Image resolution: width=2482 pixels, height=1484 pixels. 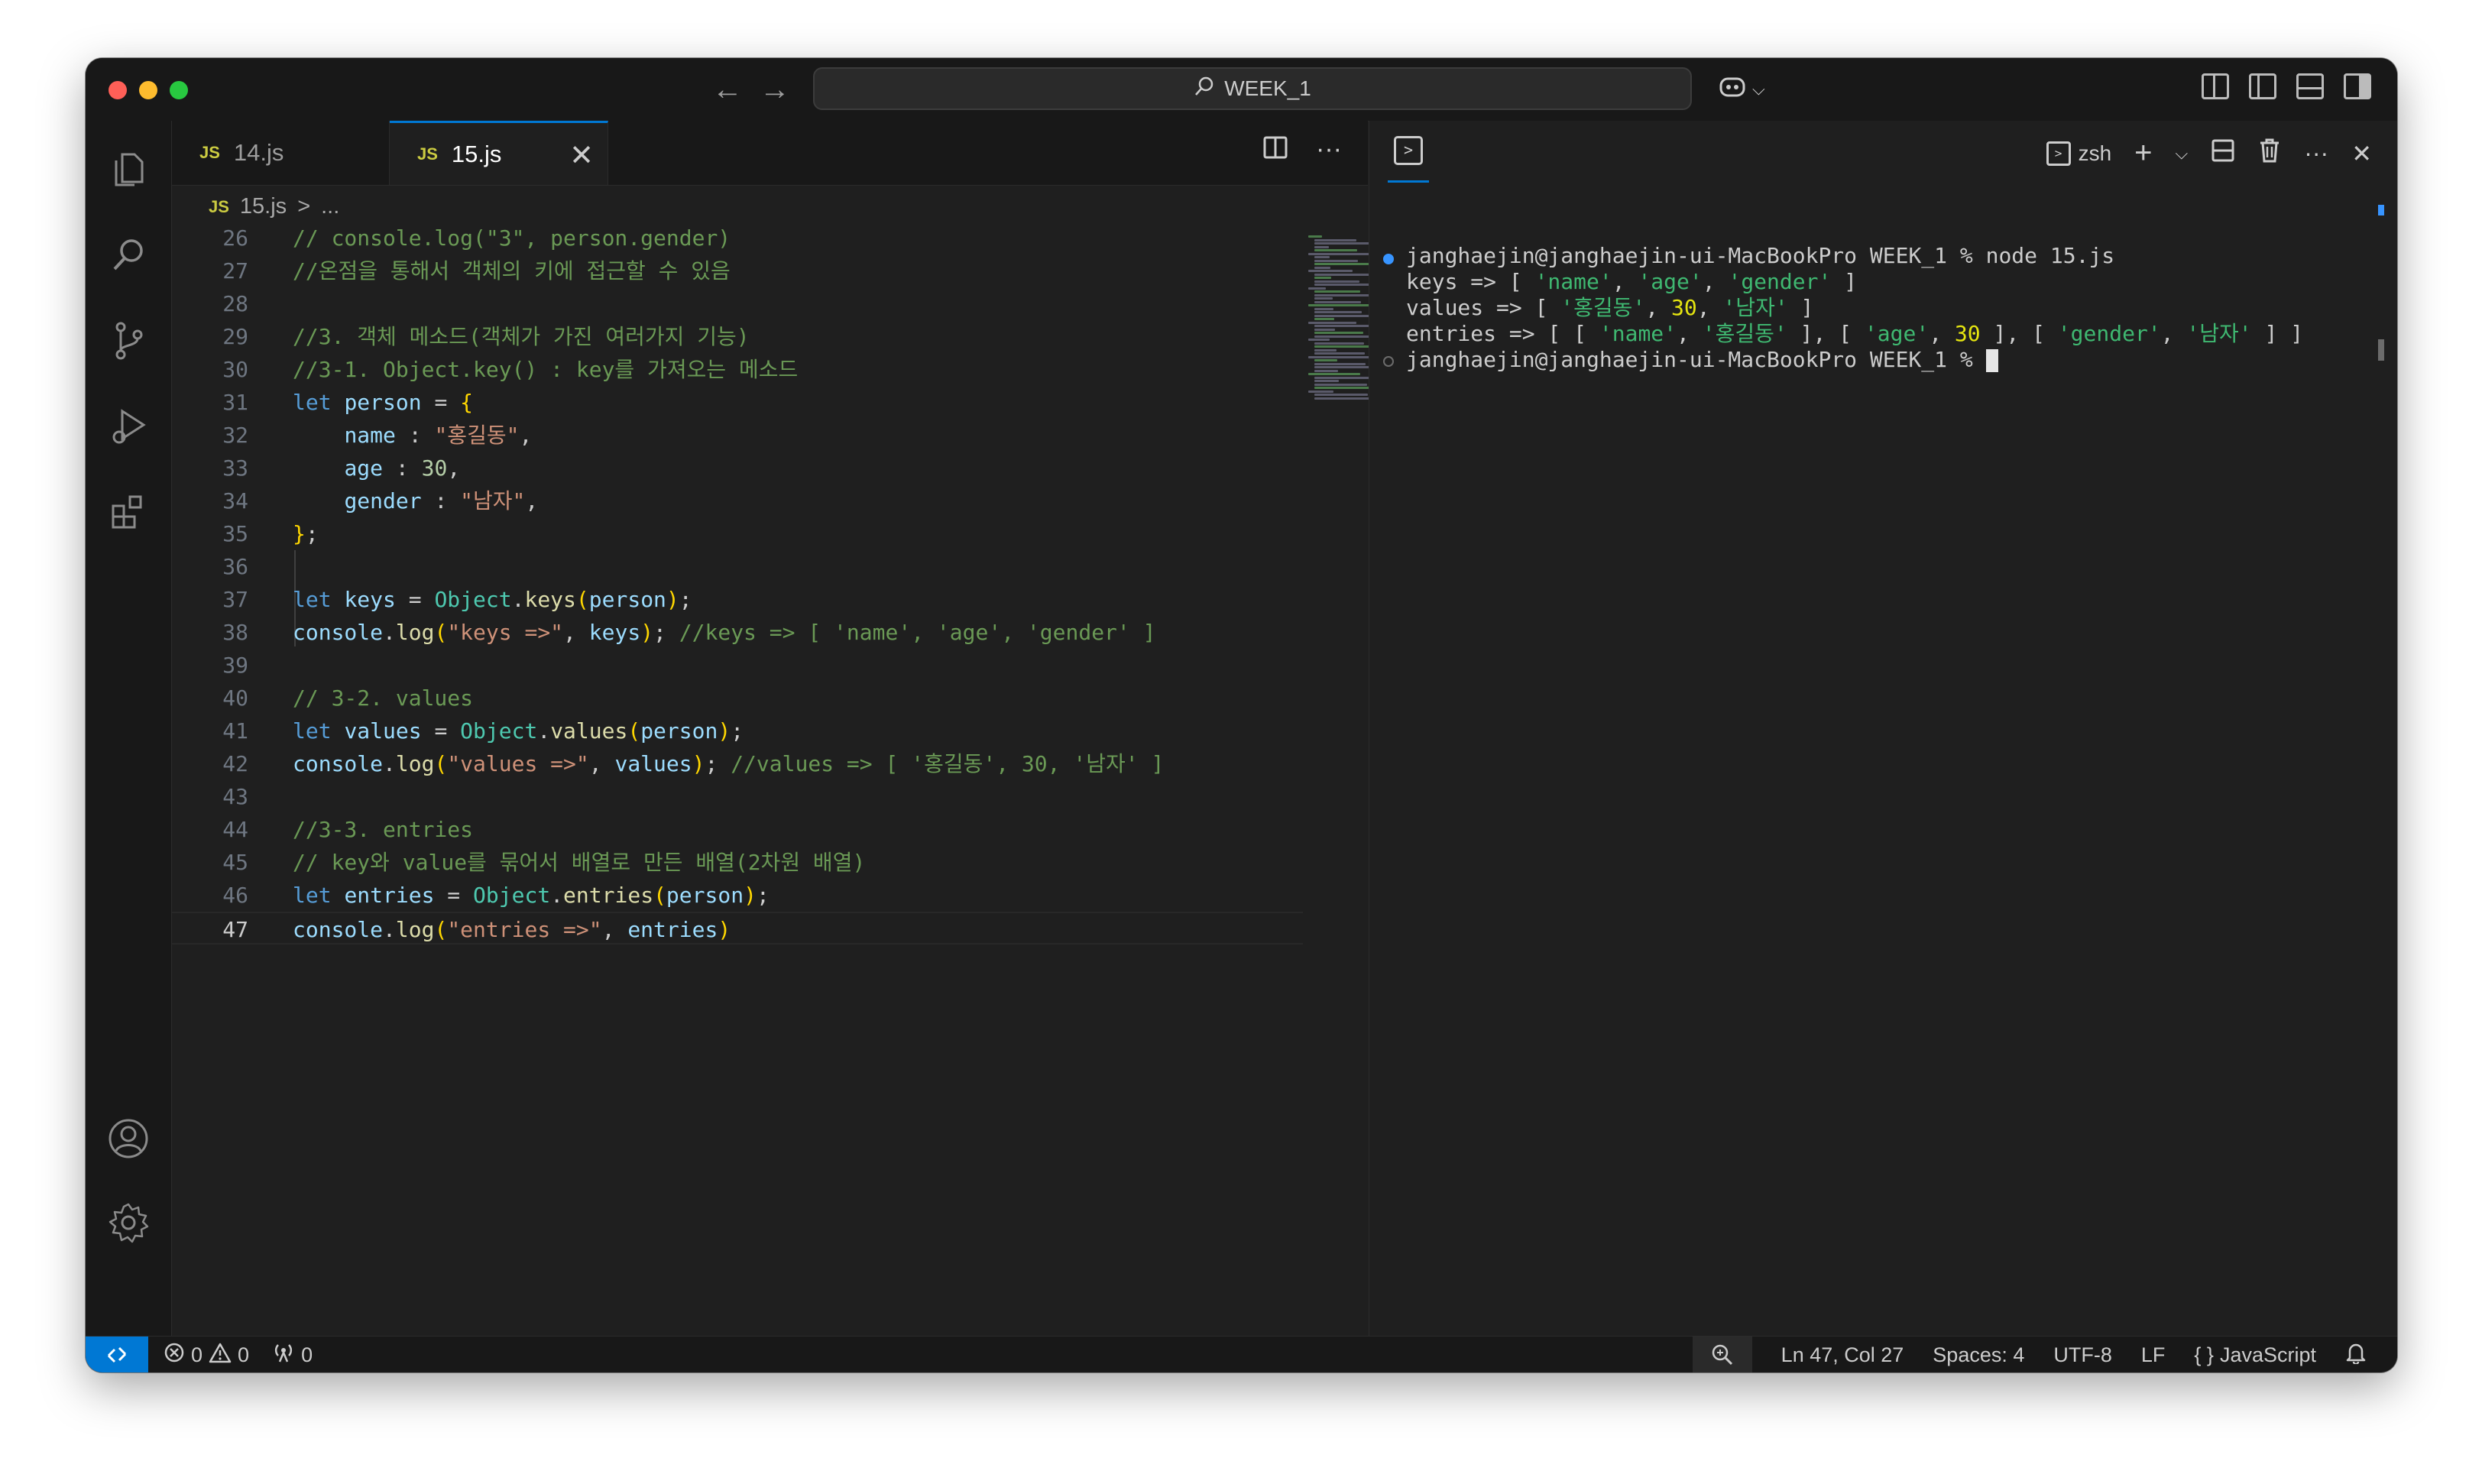 I want to click on code-line: 35};, so click(x=737, y=534).